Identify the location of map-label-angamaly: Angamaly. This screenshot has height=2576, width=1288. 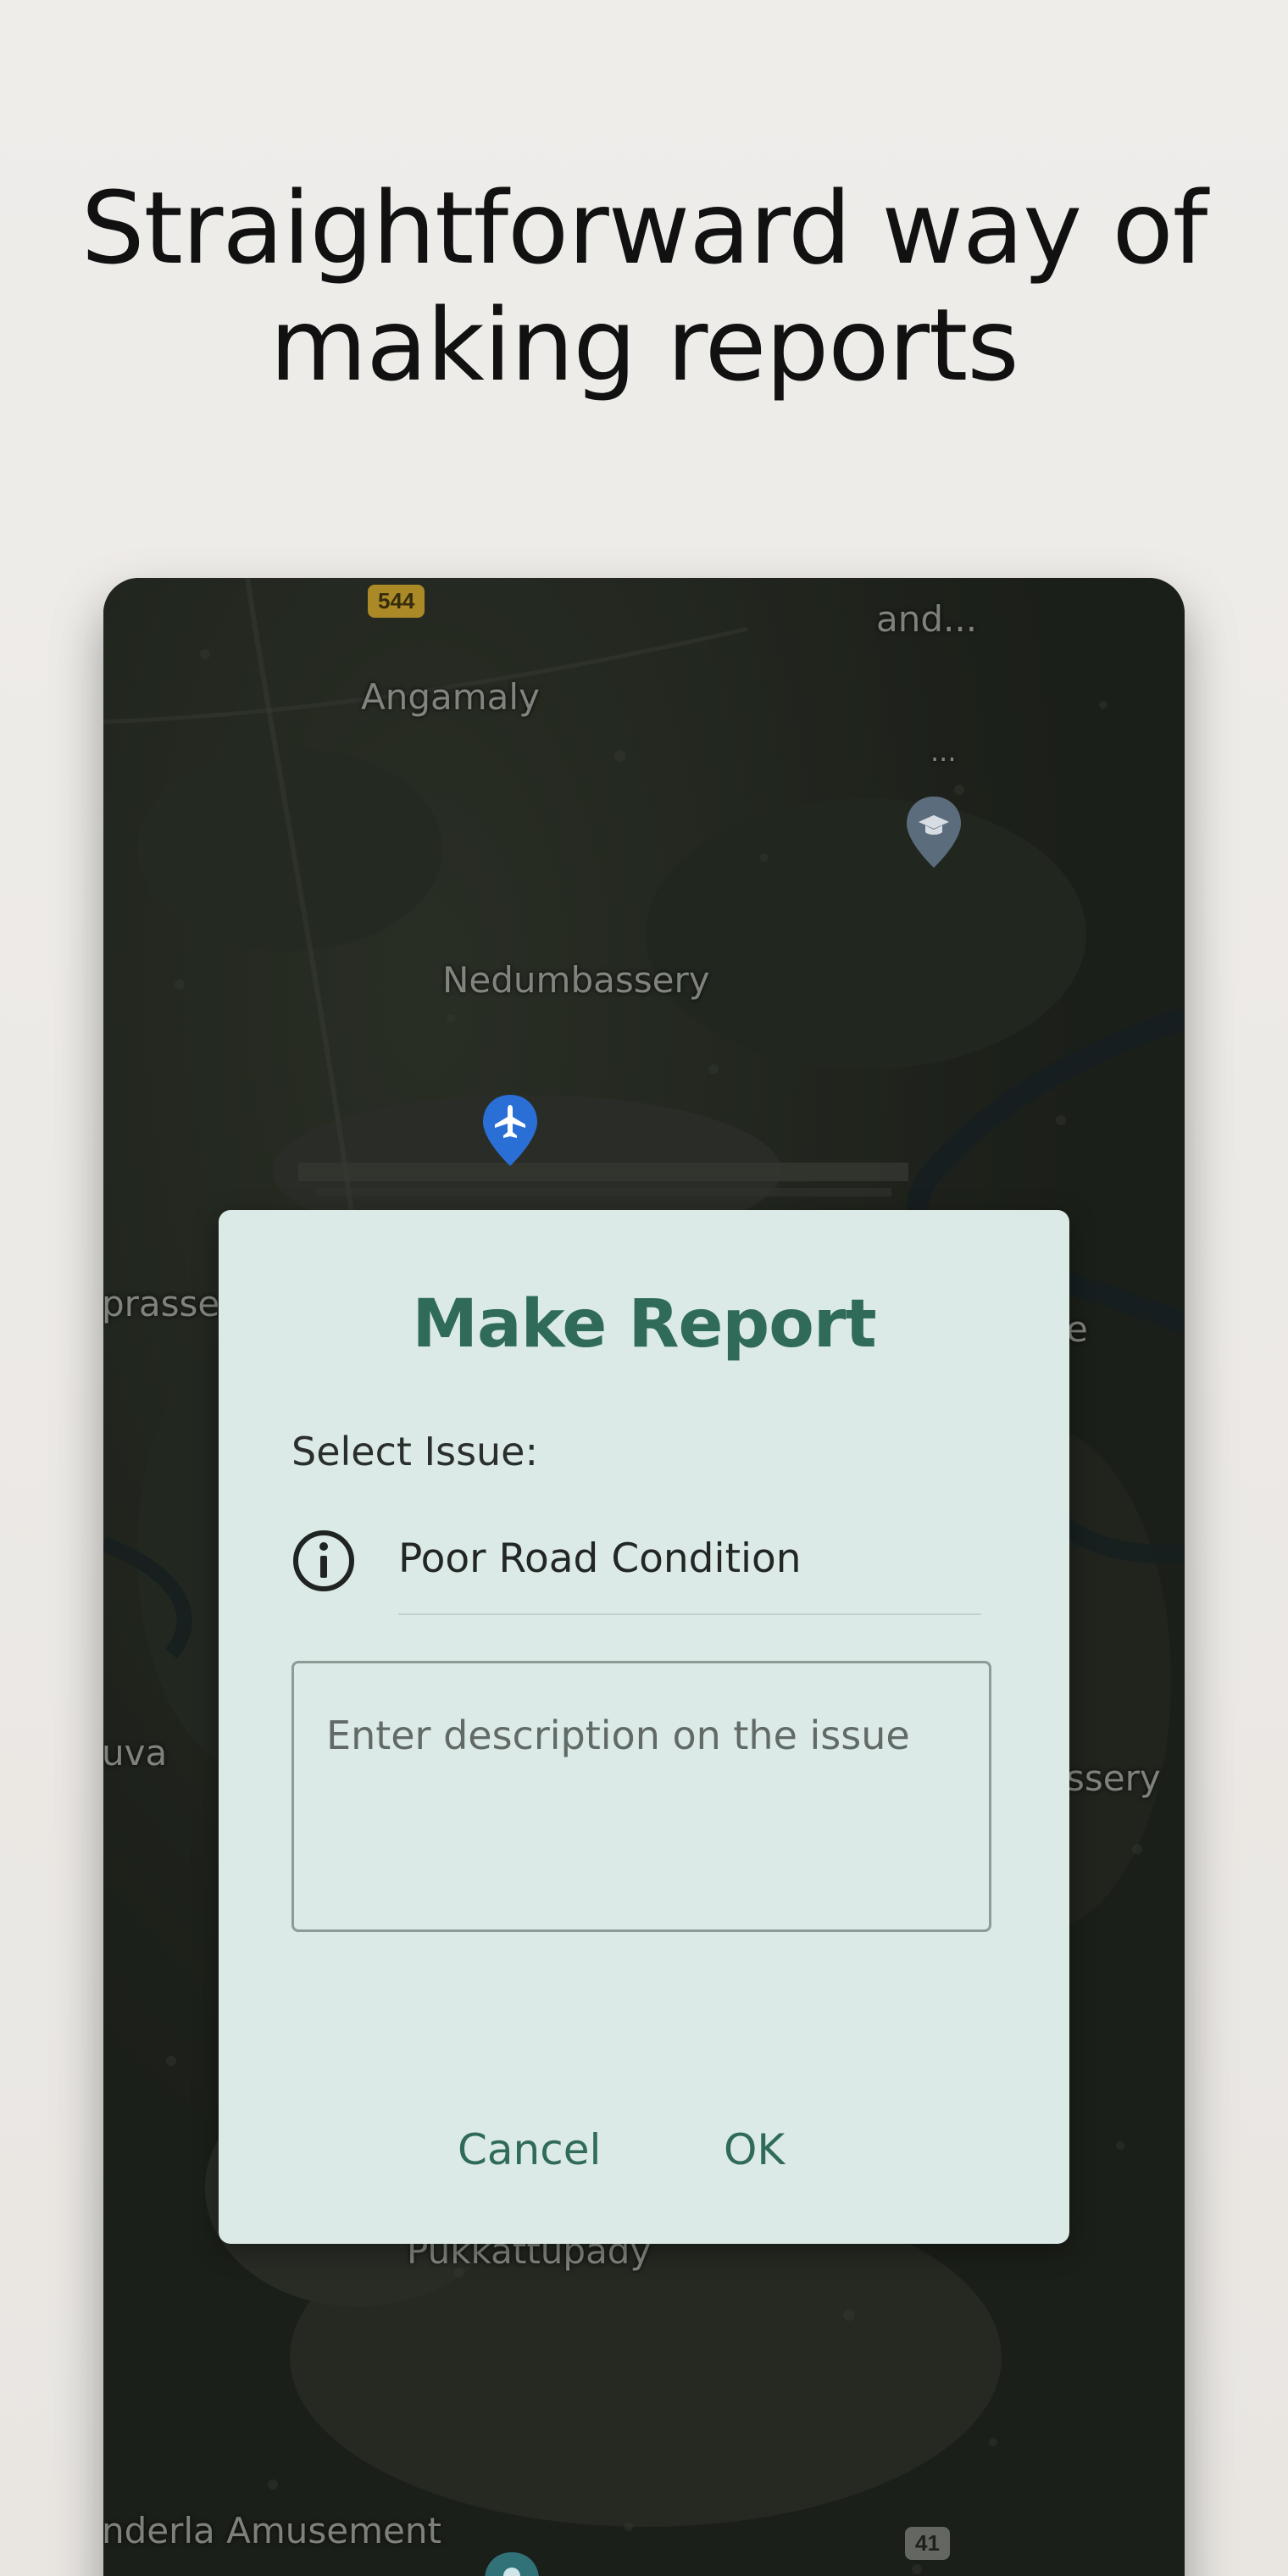
(450, 697).